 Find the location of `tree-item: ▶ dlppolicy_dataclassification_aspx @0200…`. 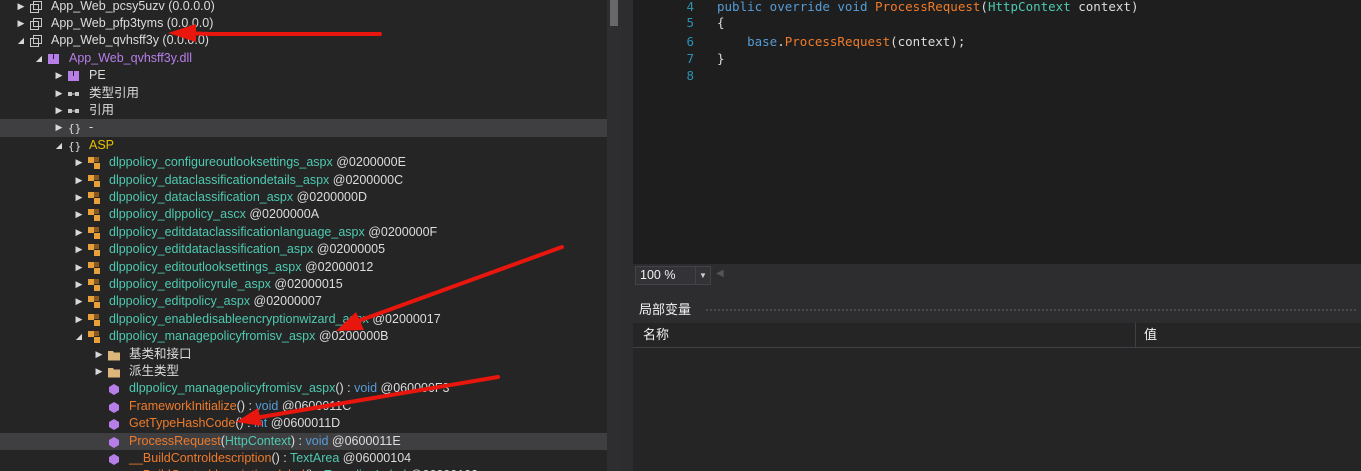

tree-item: ▶ dlppolicy_dataclassification_aspx @0200… is located at coordinates (303, 197).